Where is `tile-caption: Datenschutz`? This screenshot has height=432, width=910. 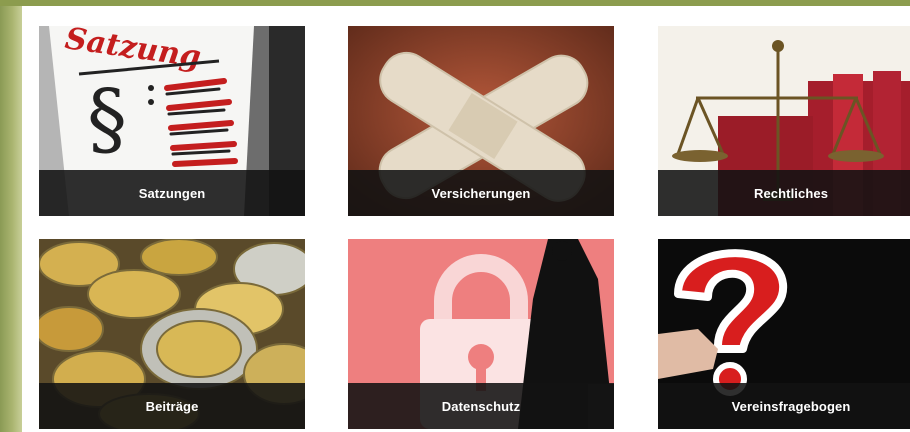 tile-caption: Datenschutz is located at coordinates (481, 406).